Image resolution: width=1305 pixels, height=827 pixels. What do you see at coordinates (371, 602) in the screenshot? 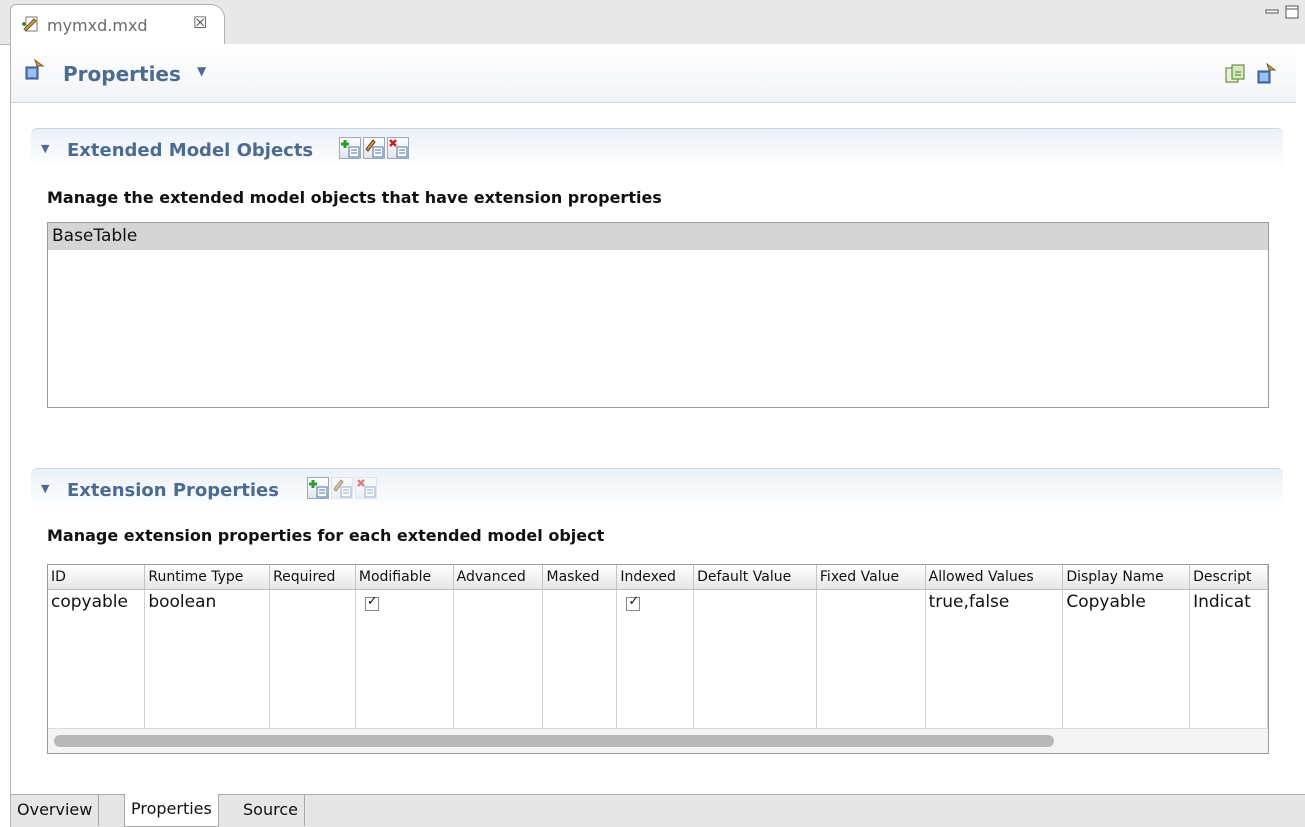
I see `modifiable-checkbox: ✓` at bounding box center [371, 602].